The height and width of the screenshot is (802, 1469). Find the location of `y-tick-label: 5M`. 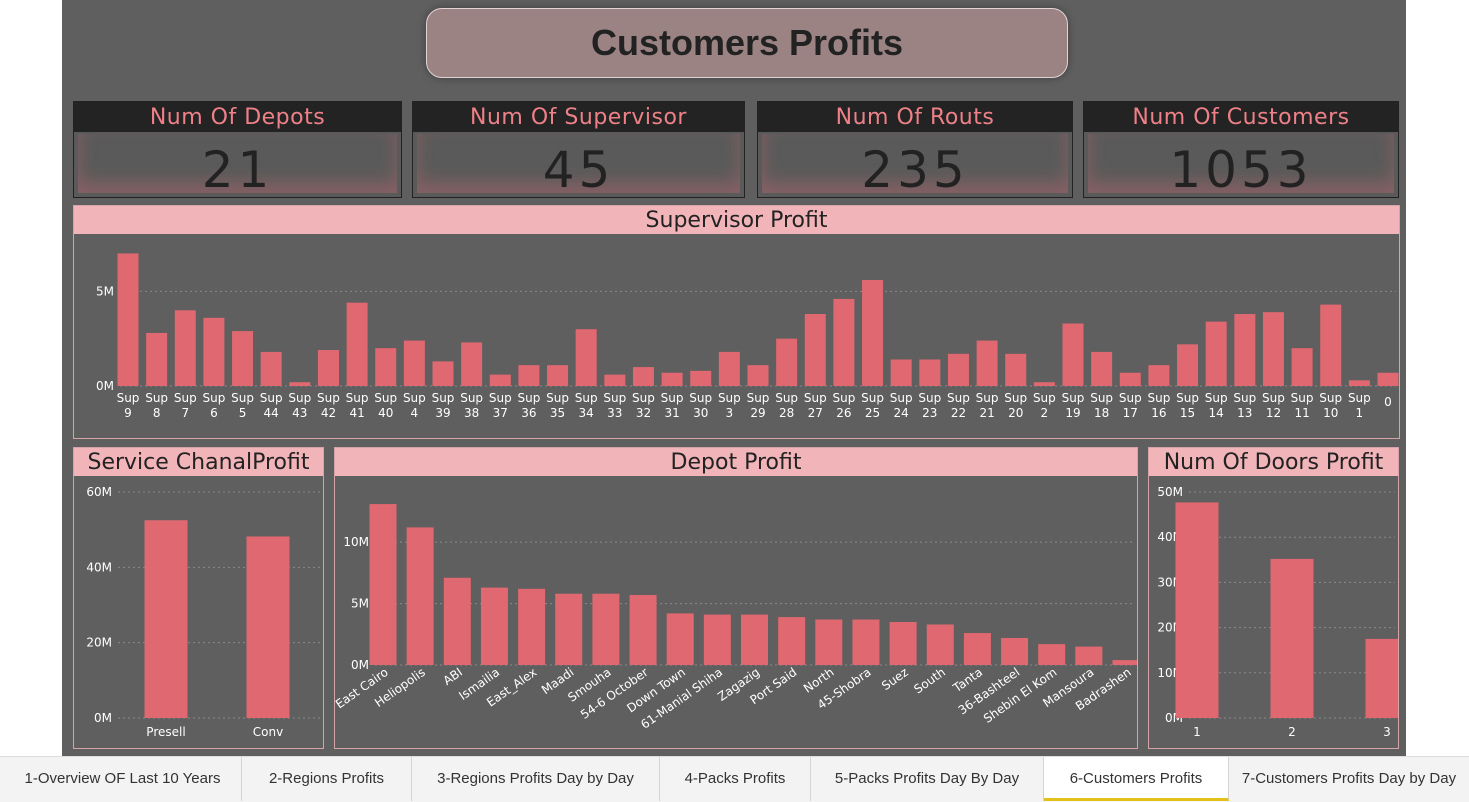

y-tick-label: 5M is located at coordinates (105, 291).